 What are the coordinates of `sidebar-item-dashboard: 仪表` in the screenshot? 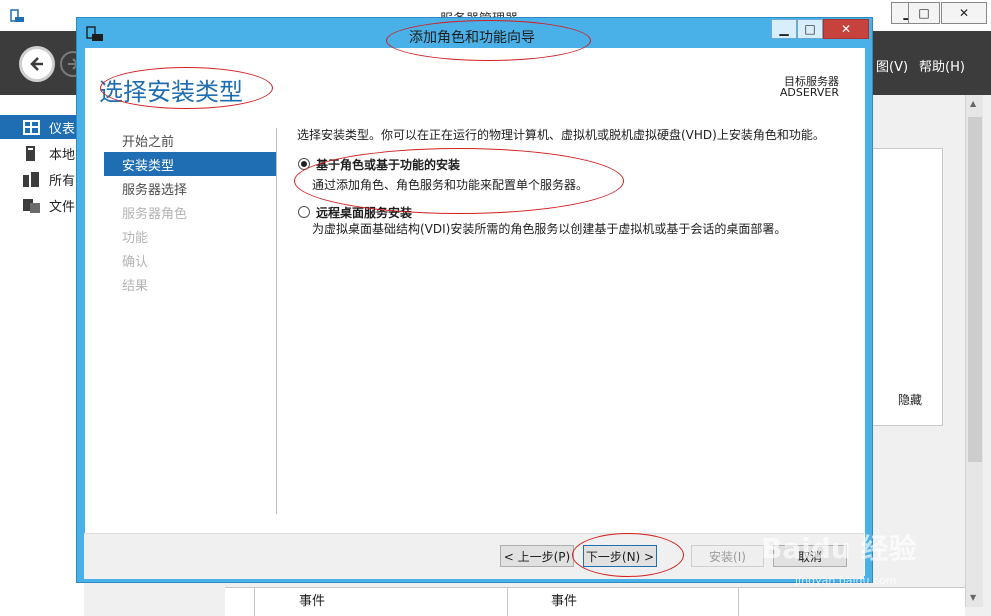 It's located at (42, 127).